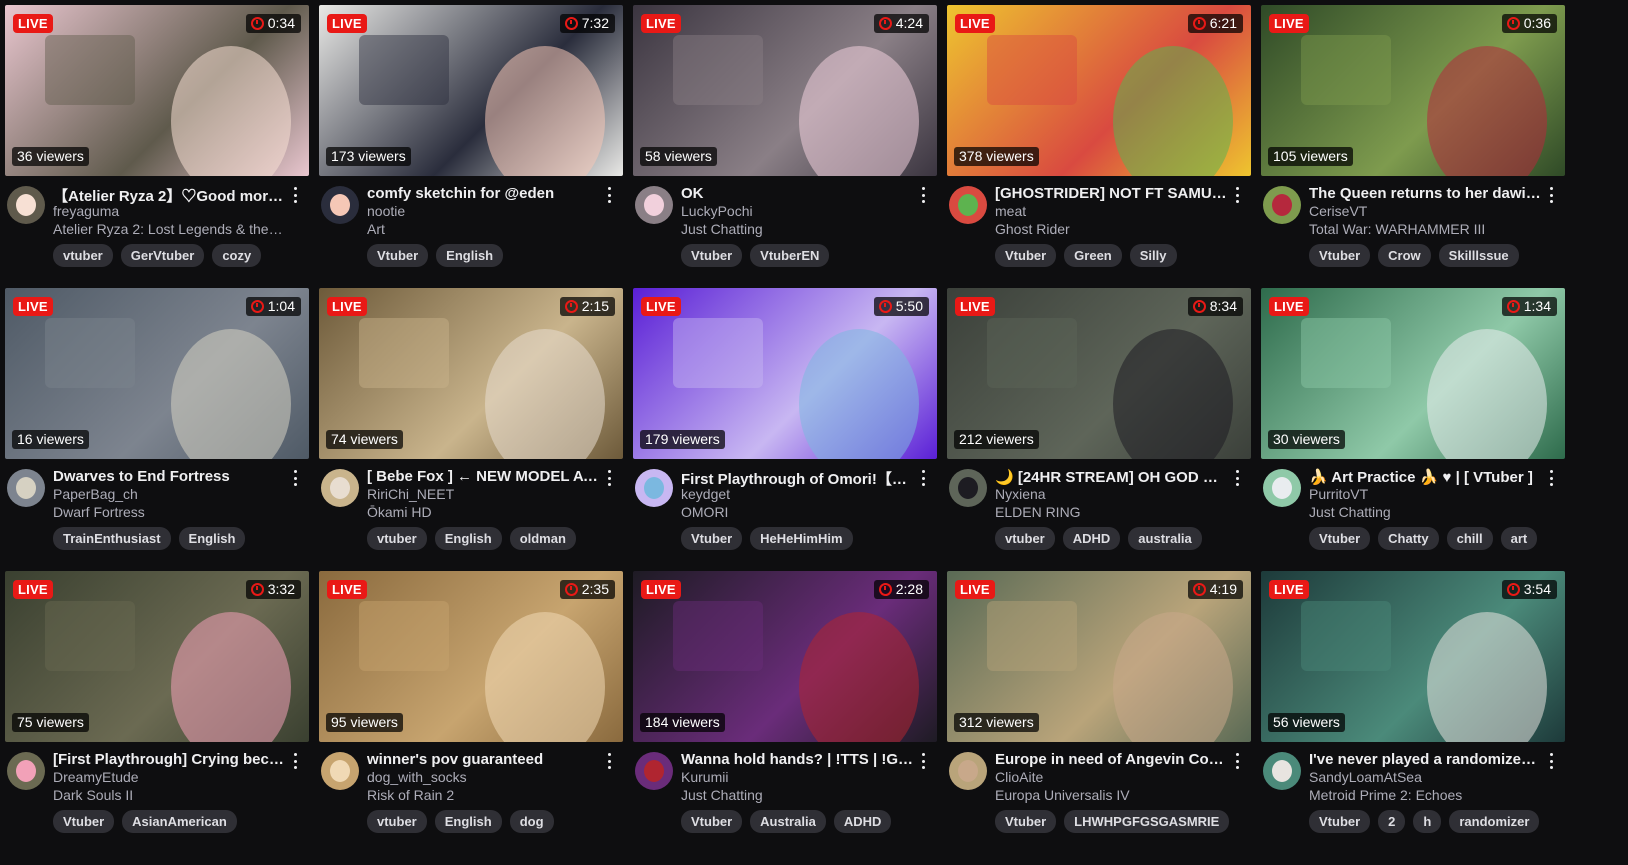  What do you see at coordinates (483, 193) in the screenshot?
I see `stream-title: comfy sketchin for @eden` at bounding box center [483, 193].